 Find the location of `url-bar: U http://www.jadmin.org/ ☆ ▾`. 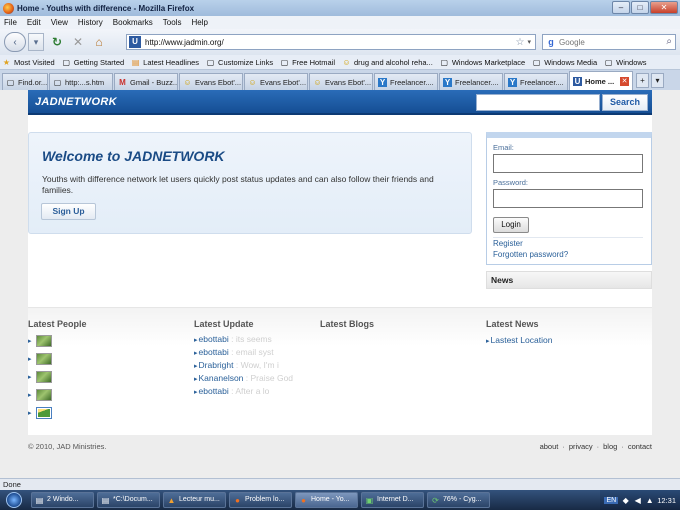

url-bar: U http://www.jadmin.org/ ☆ ▾ is located at coordinates (331, 42).